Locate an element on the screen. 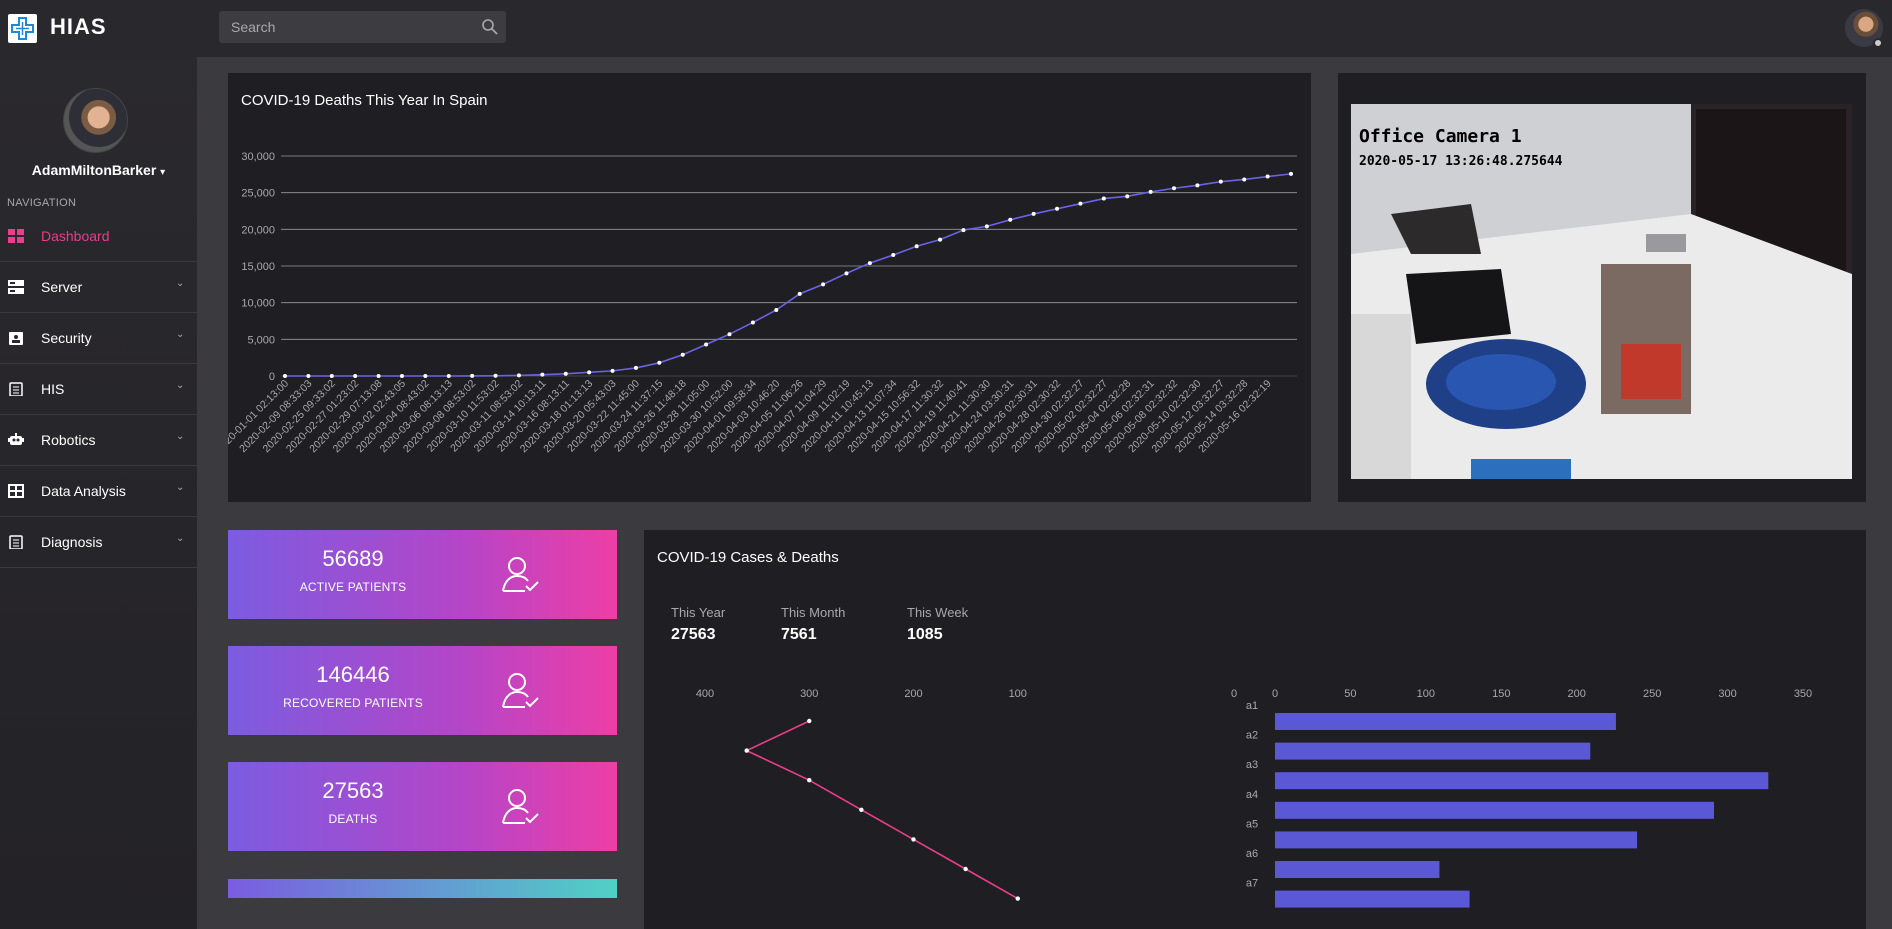 The height and width of the screenshot is (929, 1892). deaths-series-line is located at coordinates (788, 275).